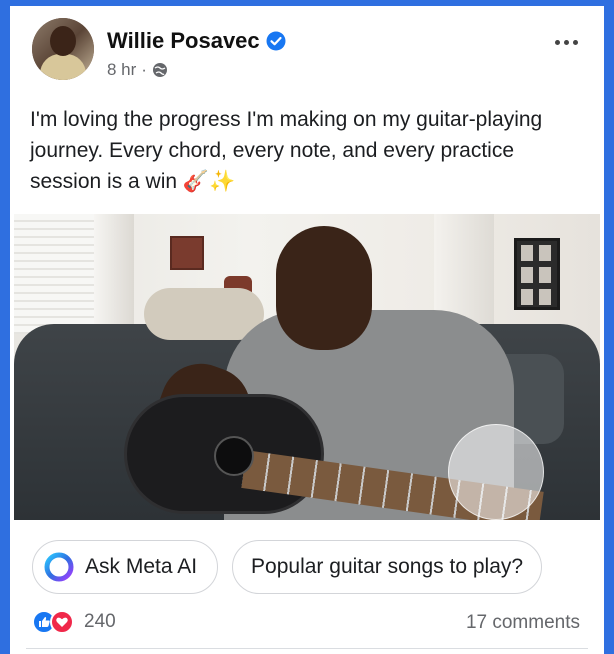 This screenshot has width=614, height=654. Describe the element at coordinates (307, 648) in the screenshot. I see `footer-divider` at that location.